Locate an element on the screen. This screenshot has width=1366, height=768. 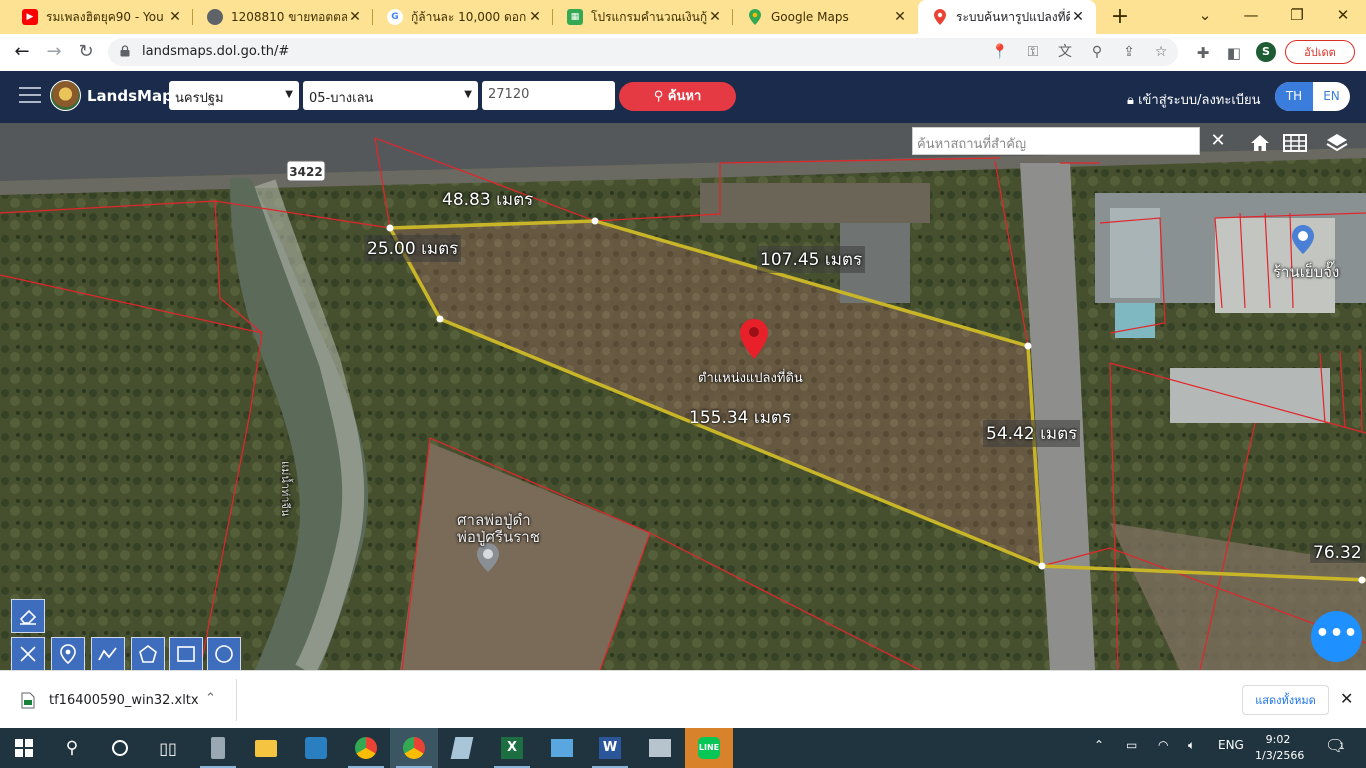
app-icon-photos is located at coordinates (660, 748).